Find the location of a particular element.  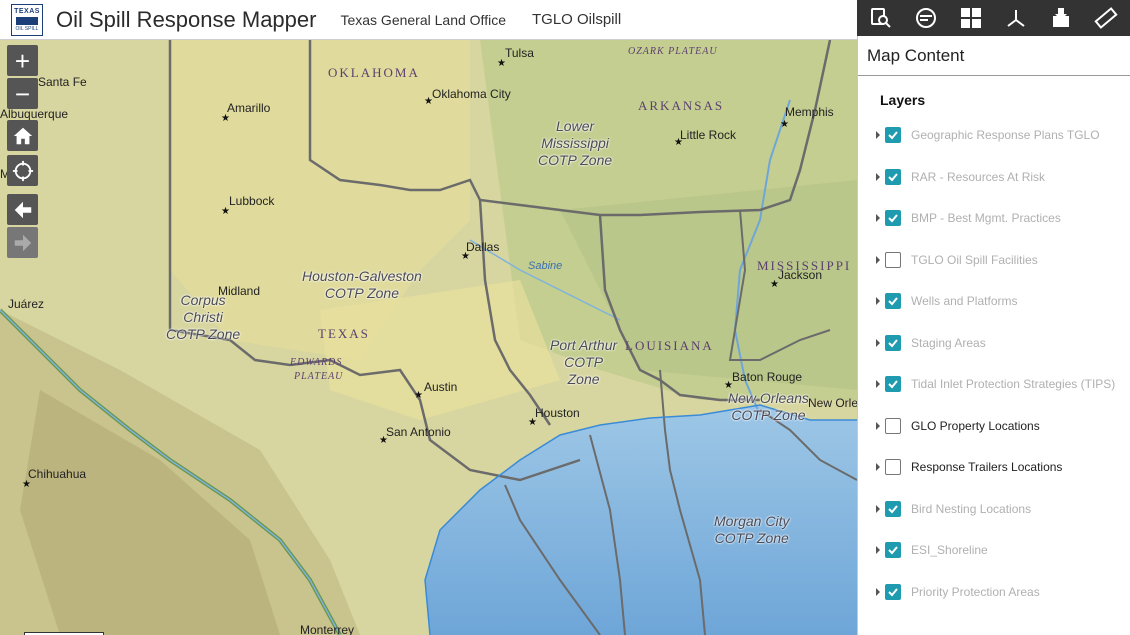

layer-name: TGLO Oil Spill Facilities is located at coordinates (974, 259).